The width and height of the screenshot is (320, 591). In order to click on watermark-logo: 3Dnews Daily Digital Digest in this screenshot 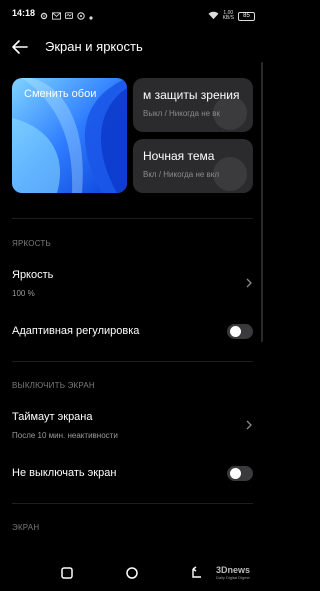, I will do `click(237, 574)`.